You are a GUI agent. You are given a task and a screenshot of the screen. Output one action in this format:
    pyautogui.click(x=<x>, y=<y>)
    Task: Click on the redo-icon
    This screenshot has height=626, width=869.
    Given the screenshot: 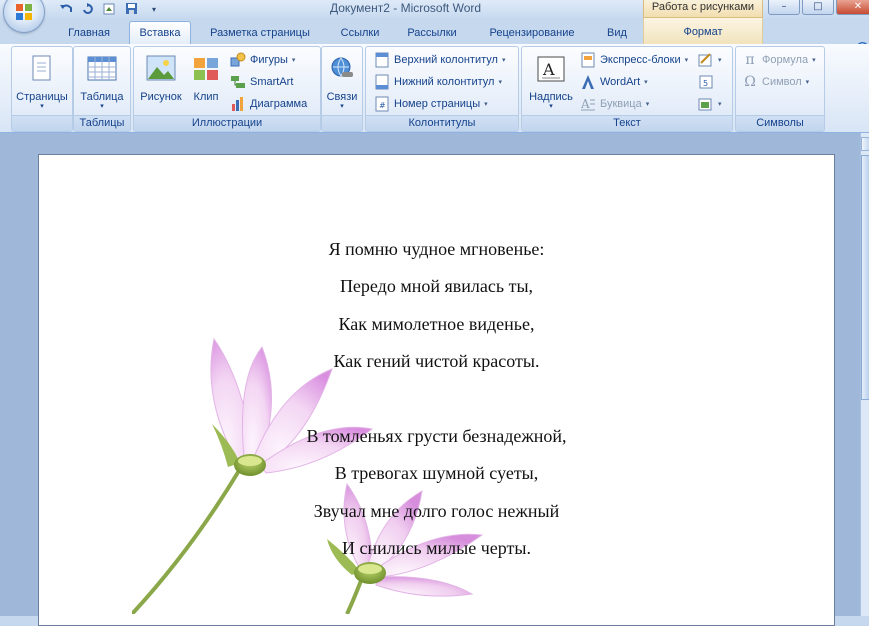 What is the action you would take?
    pyautogui.click(x=88, y=9)
    